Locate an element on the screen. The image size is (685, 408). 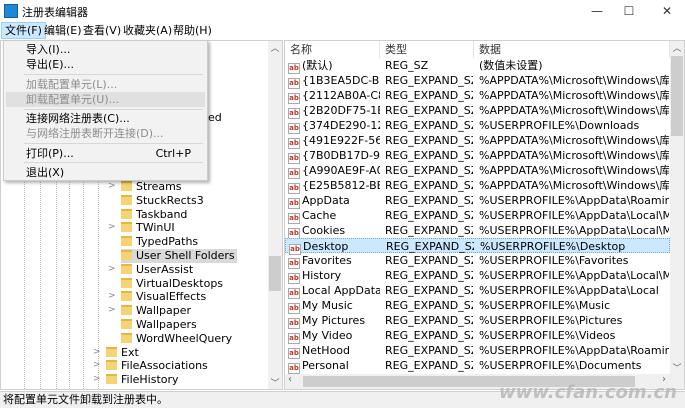
tree-item: TWinUI is located at coordinates (149, 228).